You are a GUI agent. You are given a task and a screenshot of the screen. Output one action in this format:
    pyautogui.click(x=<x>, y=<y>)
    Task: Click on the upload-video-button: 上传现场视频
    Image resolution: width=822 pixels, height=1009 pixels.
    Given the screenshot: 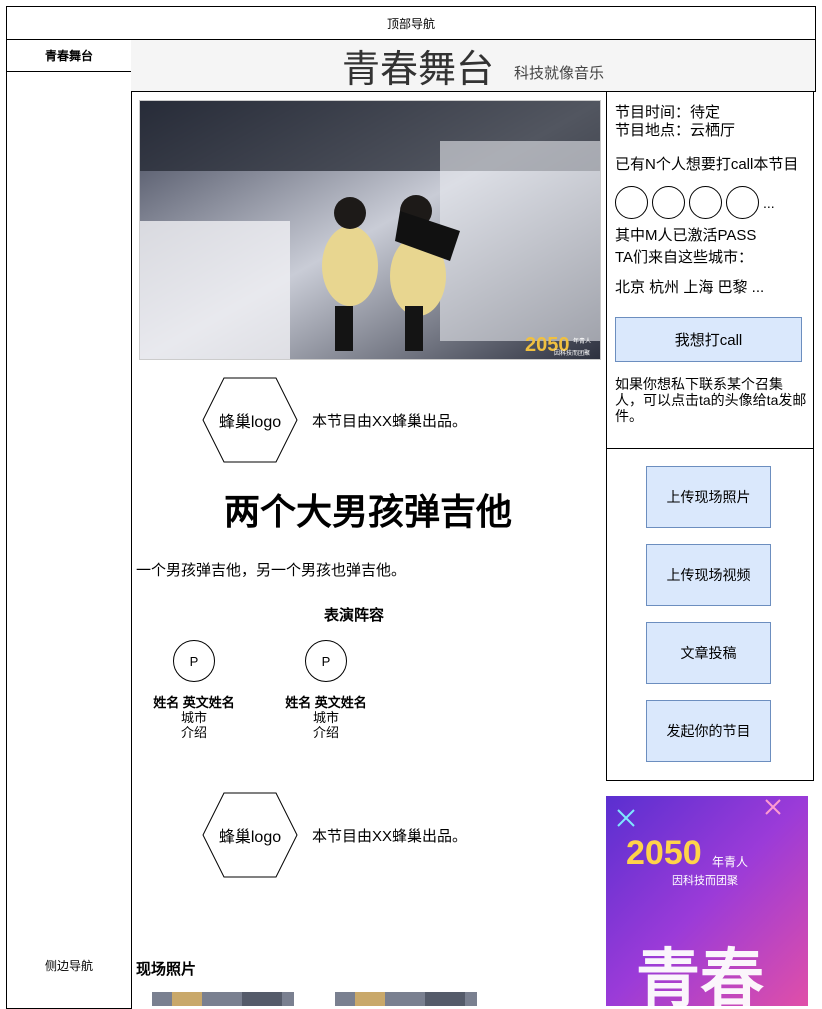 What is the action you would take?
    pyautogui.click(x=708, y=575)
    